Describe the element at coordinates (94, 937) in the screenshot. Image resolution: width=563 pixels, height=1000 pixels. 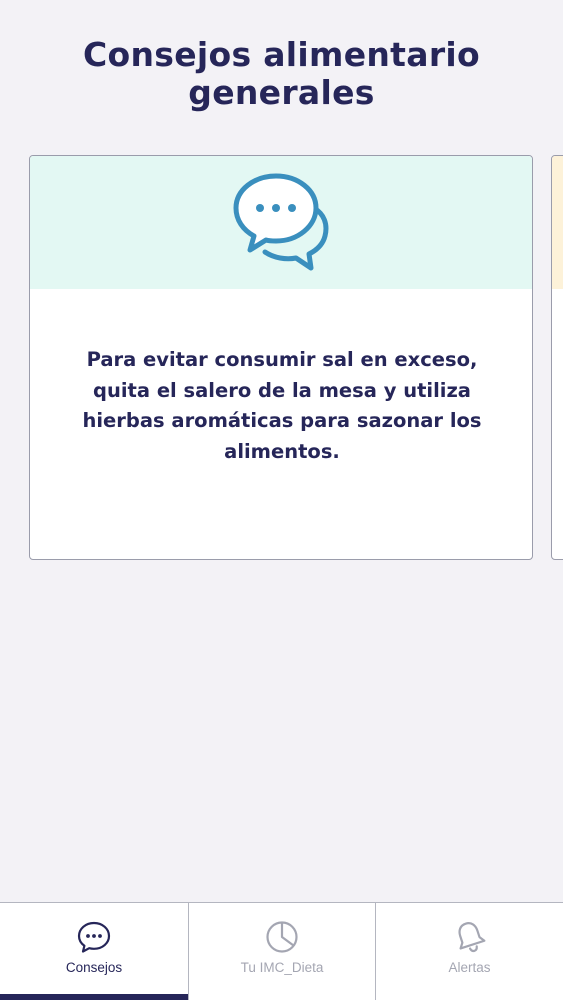
I see `chat-bubble-icon` at that location.